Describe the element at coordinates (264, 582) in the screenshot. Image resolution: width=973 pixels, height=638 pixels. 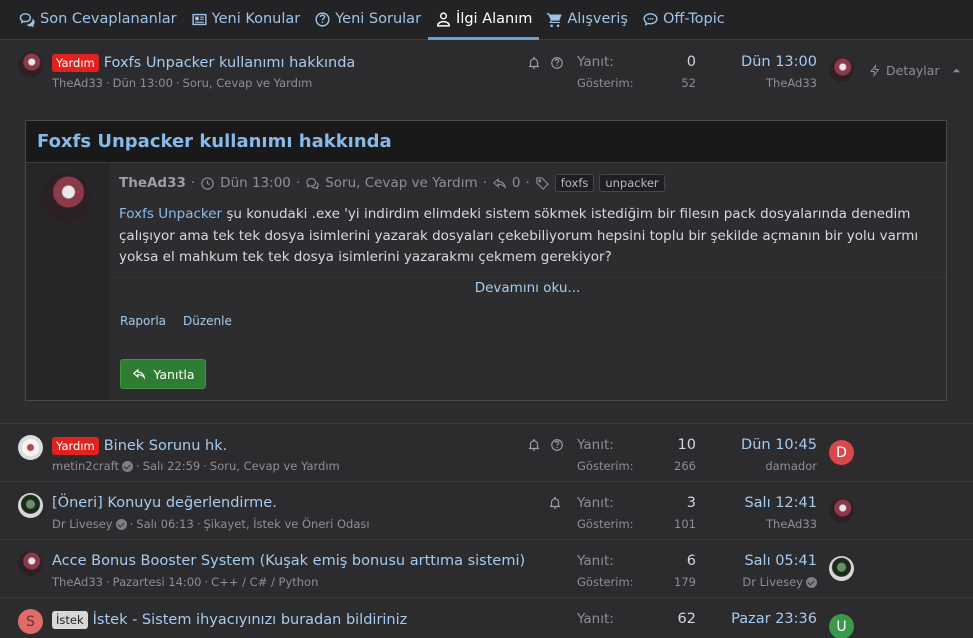
I see `thread-forum: C++ / C# / Python` at that location.